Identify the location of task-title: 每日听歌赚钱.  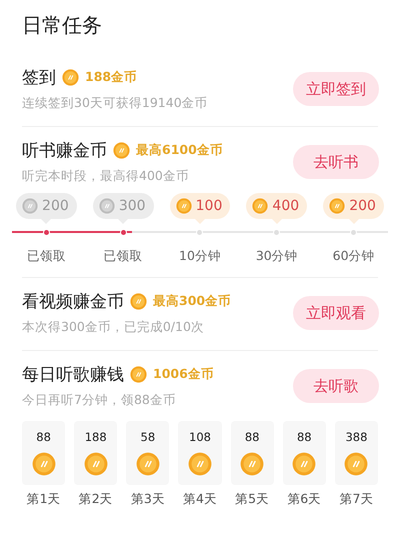
(73, 375).